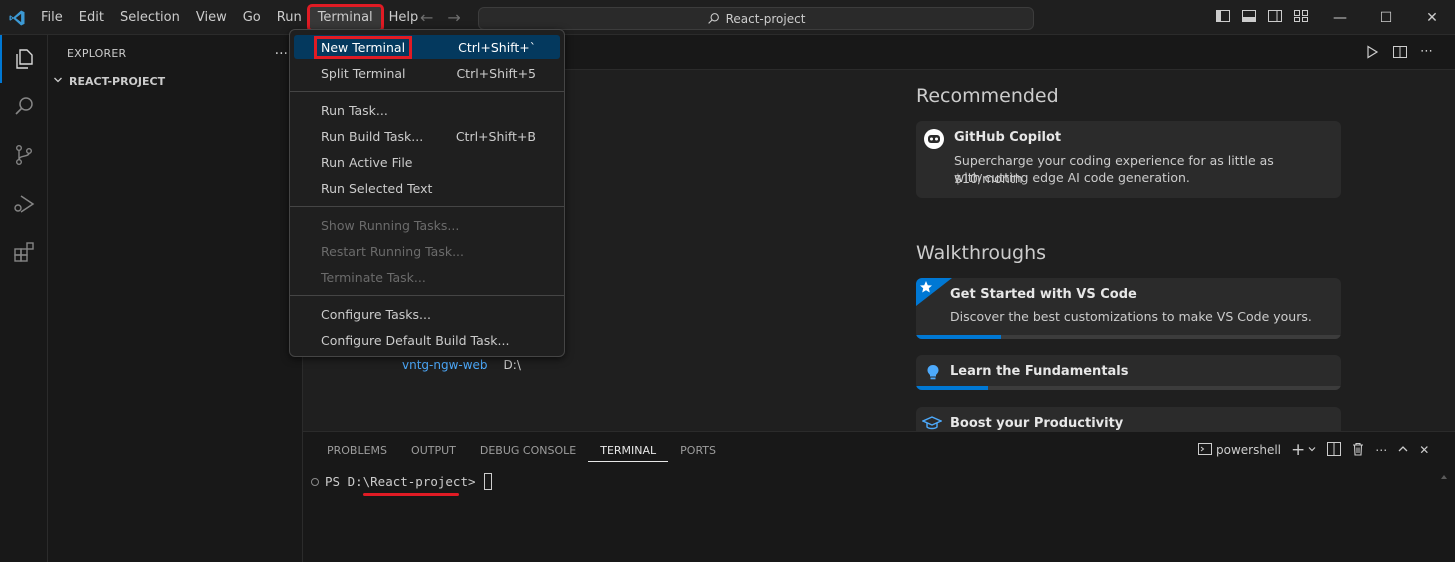 The image size is (1455, 562). Describe the element at coordinates (1128, 337) in the screenshot. I see `walkthrough-progress` at that location.